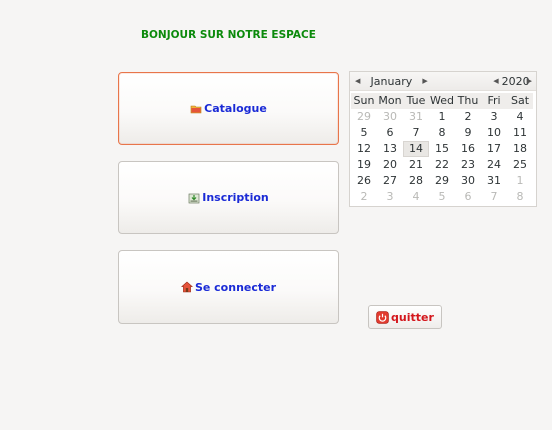 This screenshot has height=430, width=552. I want to click on calendar-day-selected: 14, so click(416, 149).